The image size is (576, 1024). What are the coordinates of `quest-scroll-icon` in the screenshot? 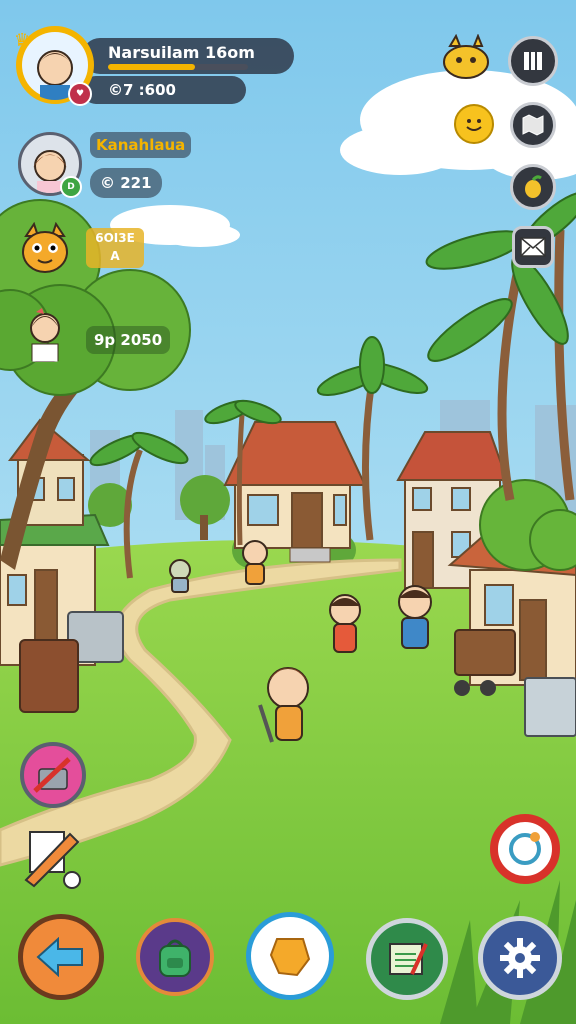 It's located at (408, 959).